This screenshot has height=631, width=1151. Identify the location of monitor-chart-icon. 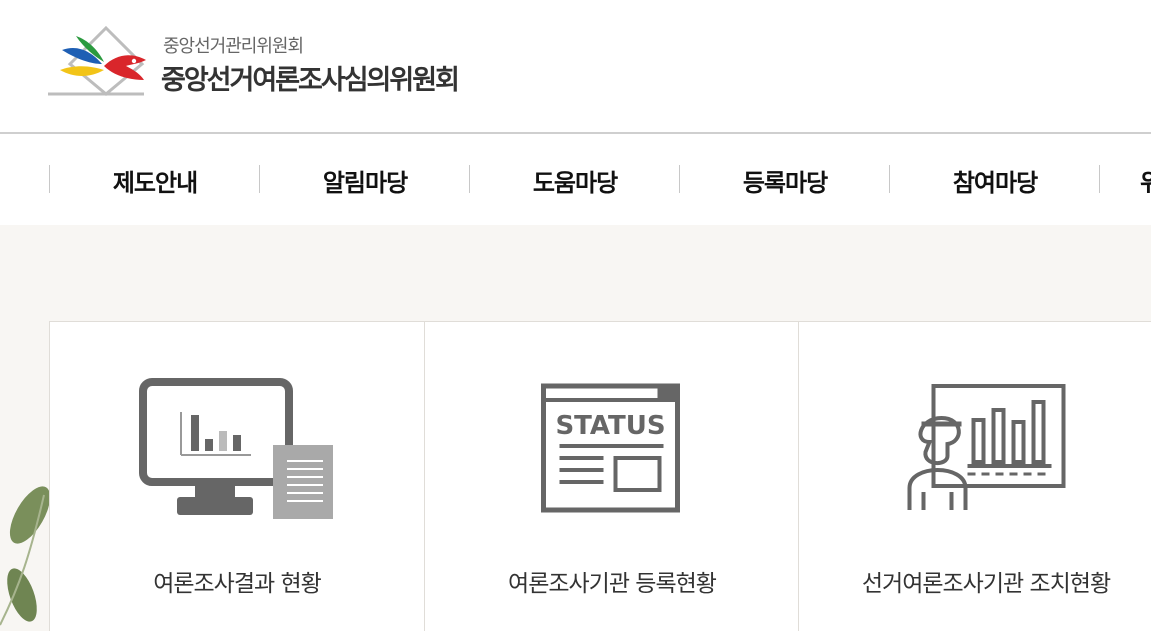
(236, 448).